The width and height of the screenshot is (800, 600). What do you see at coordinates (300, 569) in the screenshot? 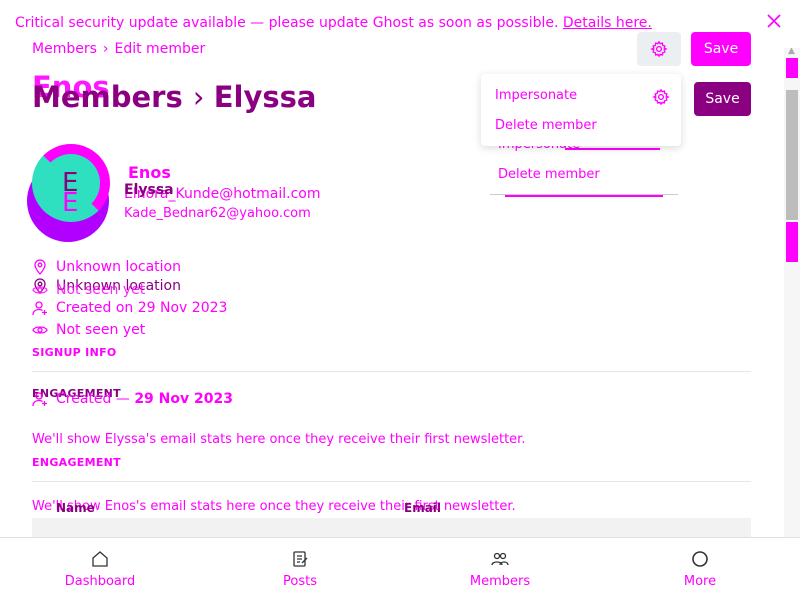
I see `nav-item-posts: Posts` at bounding box center [300, 569].